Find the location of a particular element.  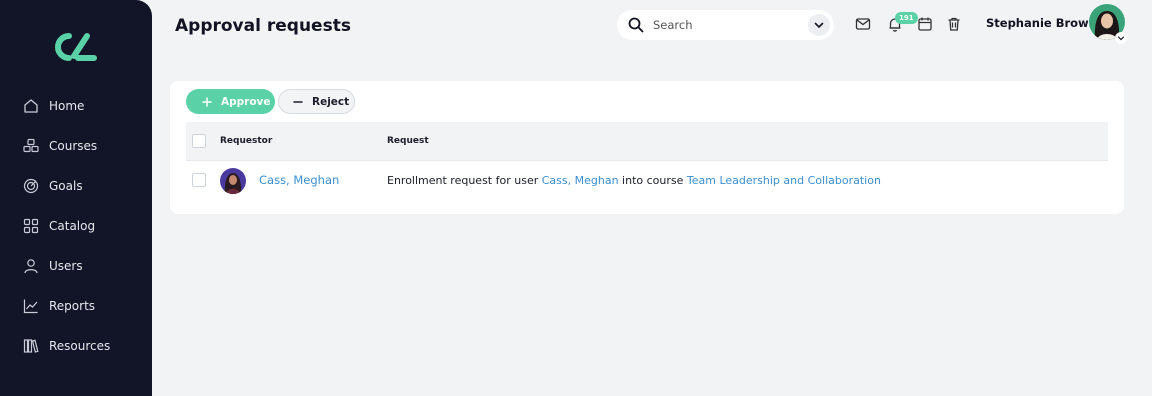

reports-icon is located at coordinates (31, 306).